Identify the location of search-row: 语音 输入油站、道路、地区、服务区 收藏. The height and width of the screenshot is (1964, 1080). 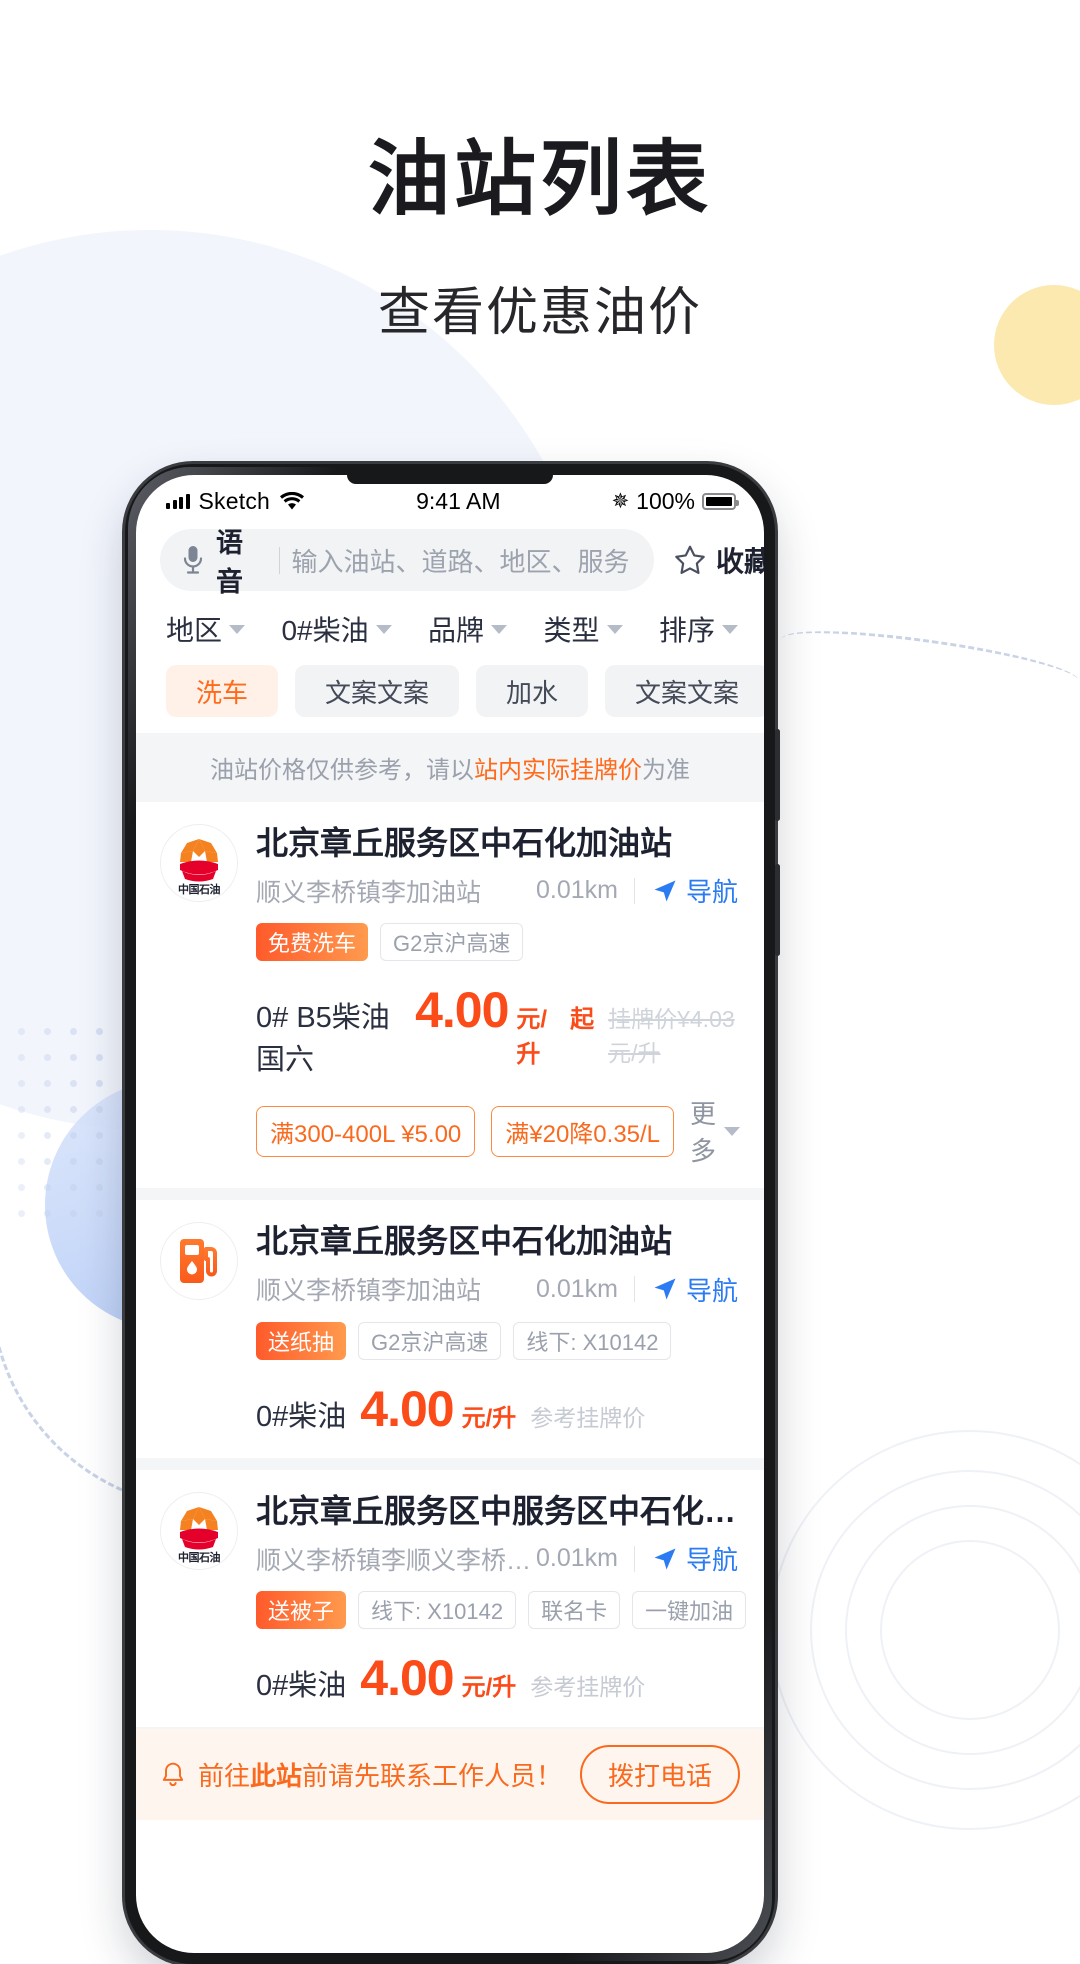
(450, 564).